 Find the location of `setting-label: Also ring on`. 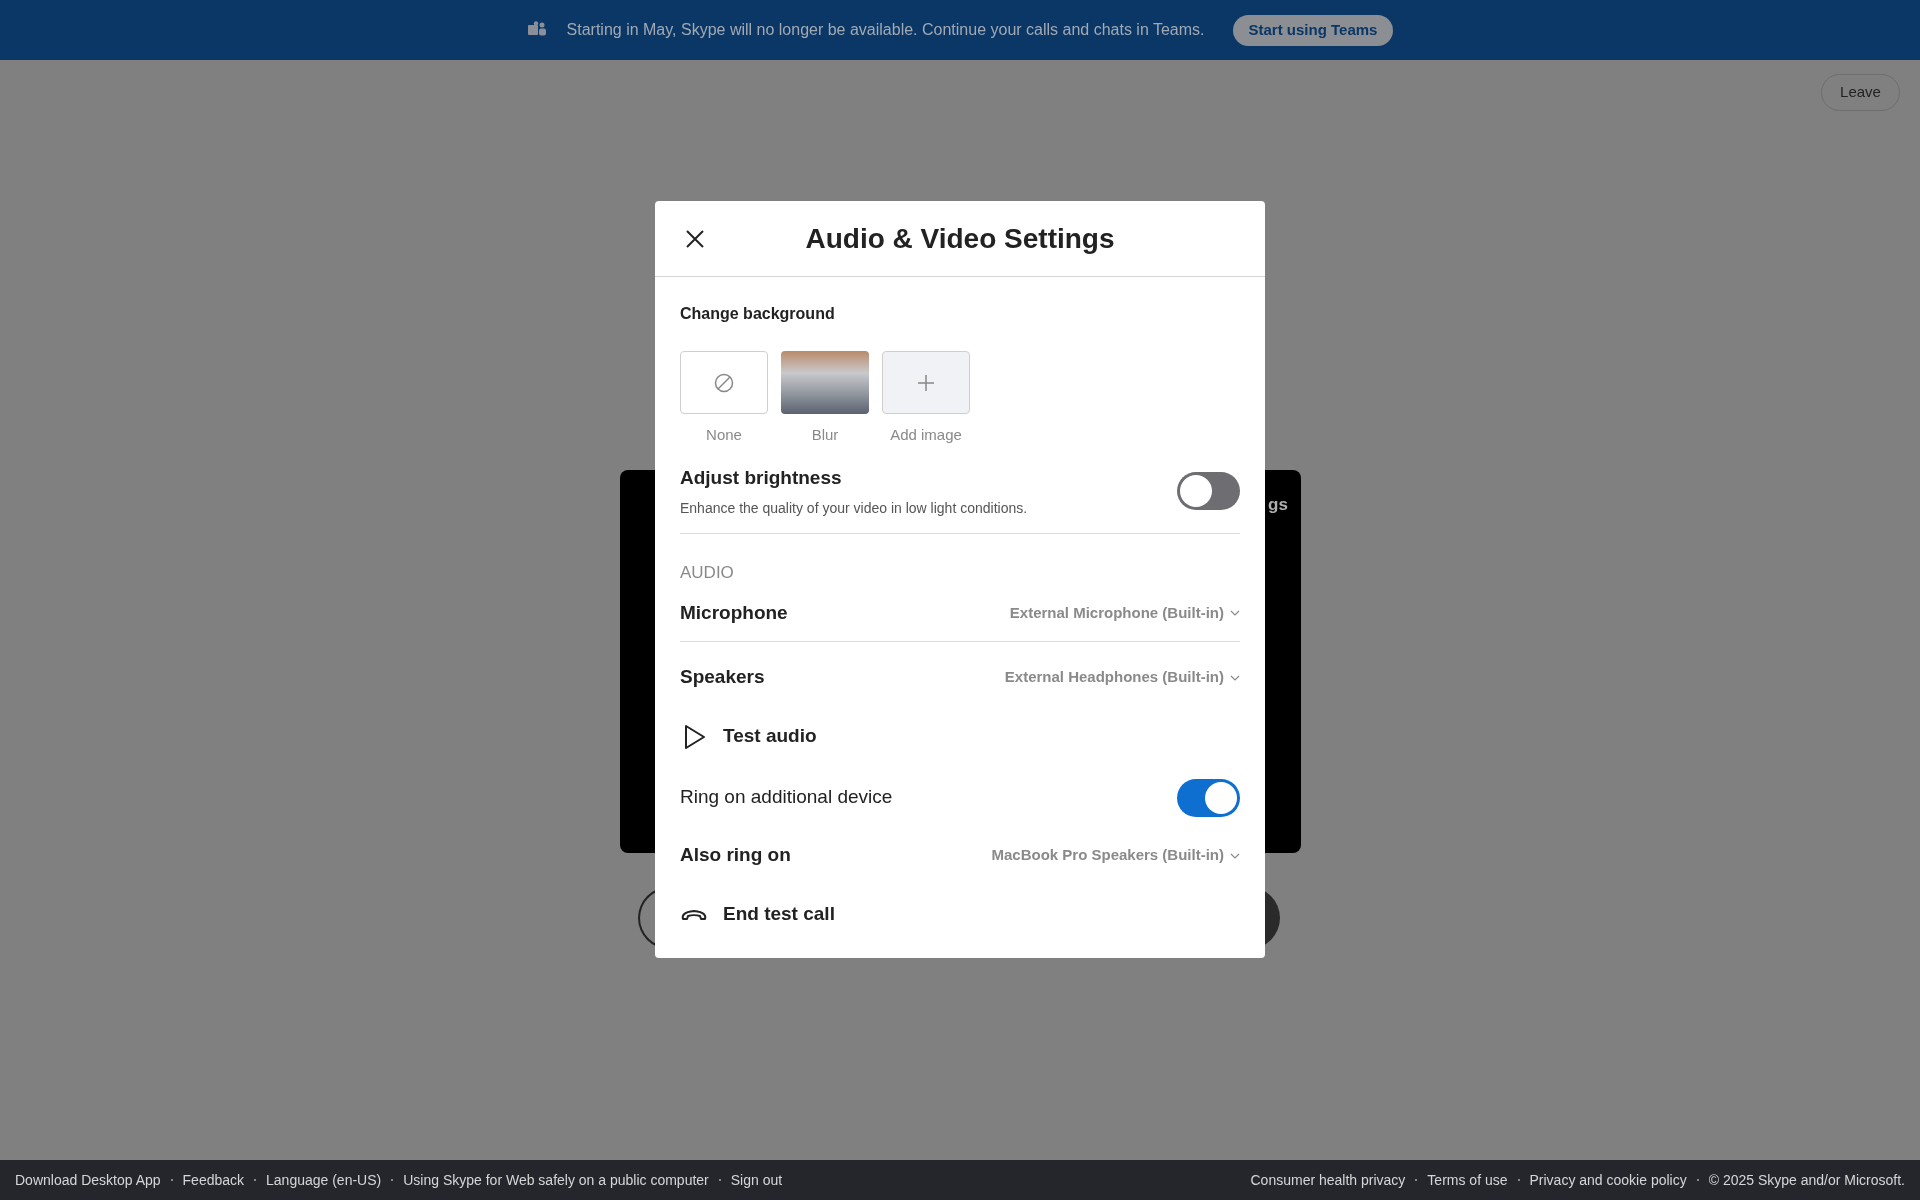

setting-label: Also ring on is located at coordinates (735, 855).